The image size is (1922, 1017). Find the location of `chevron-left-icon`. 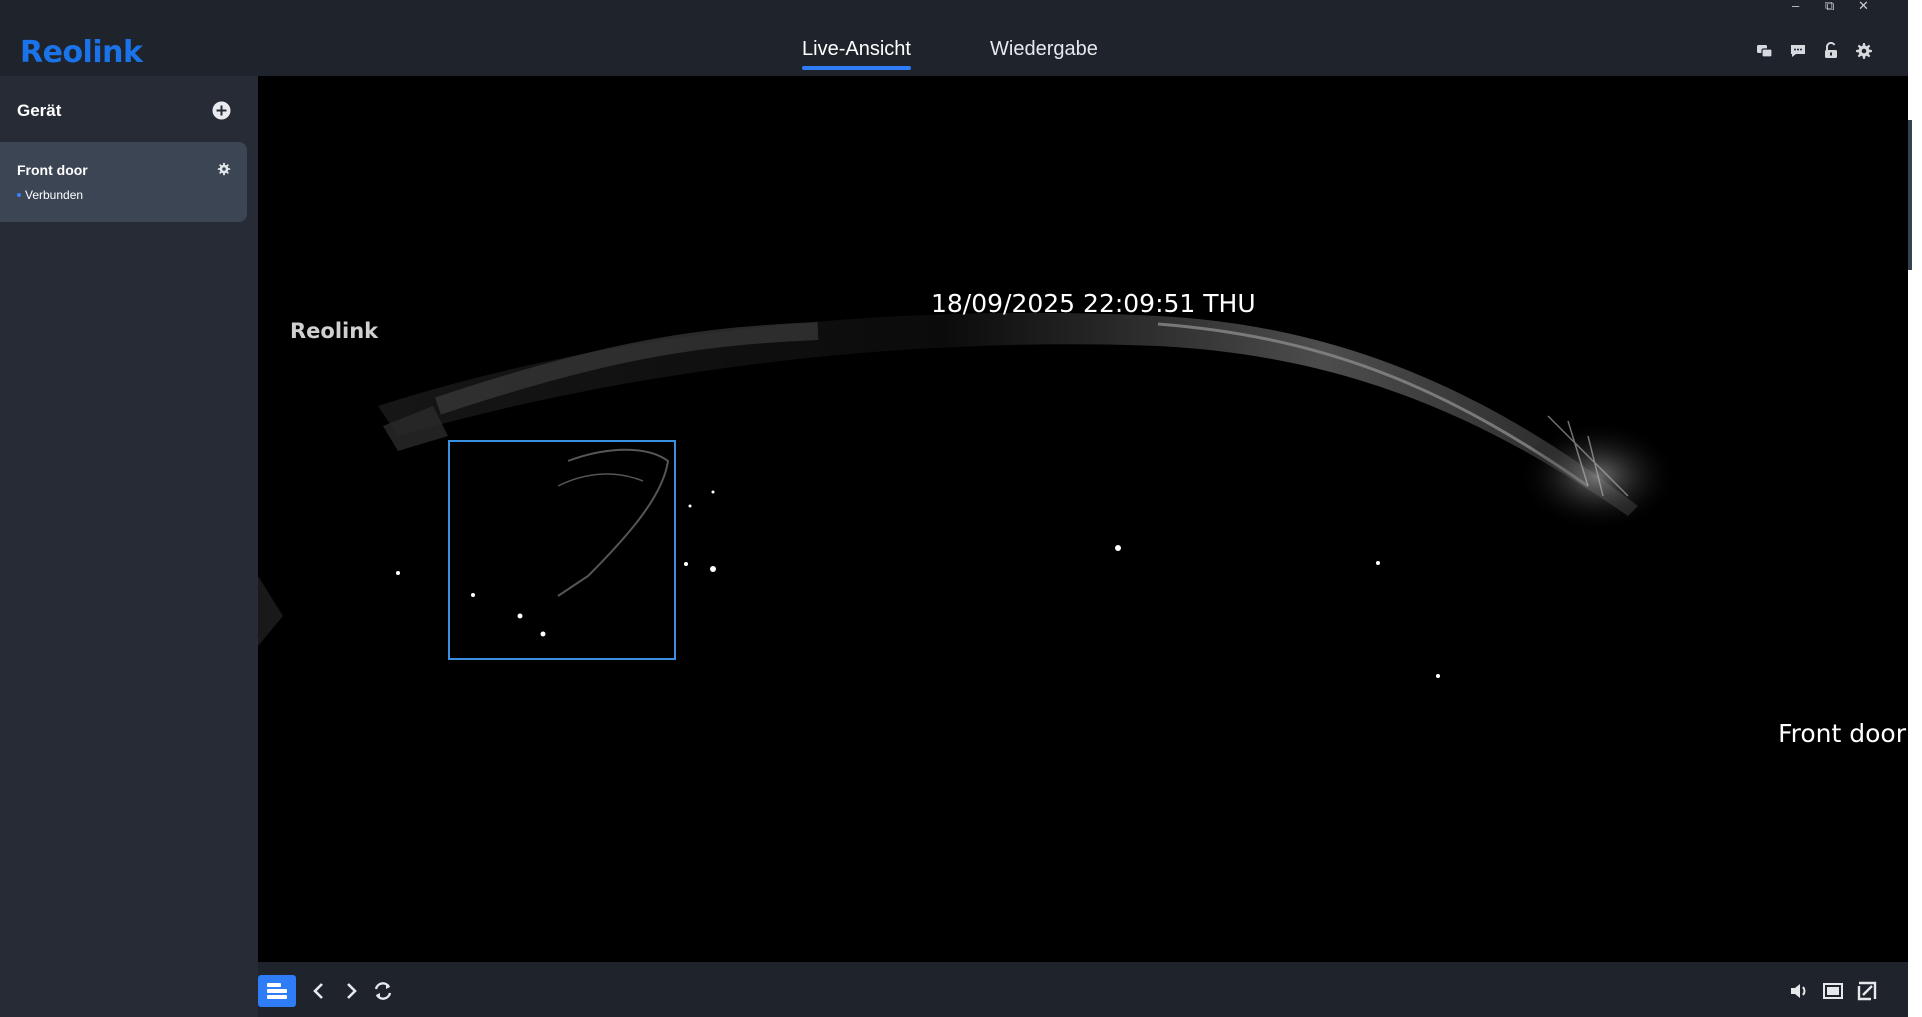

chevron-left-icon is located at coordinates (319, 991).